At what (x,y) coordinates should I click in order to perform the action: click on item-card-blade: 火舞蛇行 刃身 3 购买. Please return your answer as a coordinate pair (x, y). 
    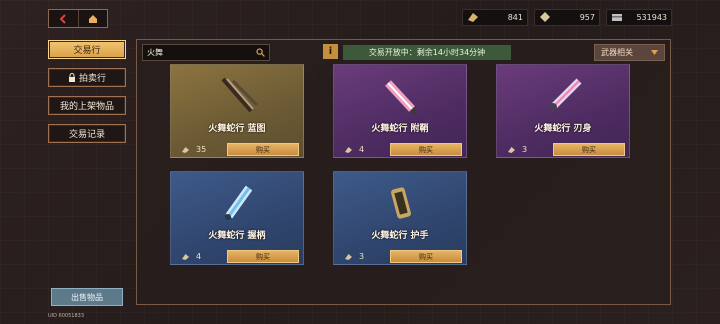
    Looking at the image, I should click on (563, 111).